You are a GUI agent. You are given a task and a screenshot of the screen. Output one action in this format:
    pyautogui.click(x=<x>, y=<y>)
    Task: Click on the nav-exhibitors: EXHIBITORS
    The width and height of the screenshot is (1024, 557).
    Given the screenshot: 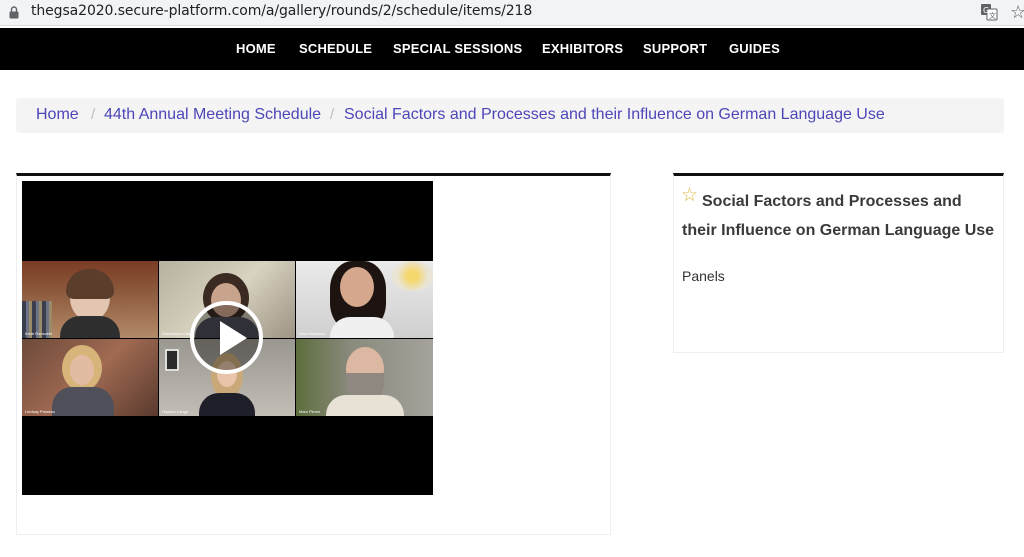 What is the action you would take?
    pyautogui.click(x=582, y=48)
    